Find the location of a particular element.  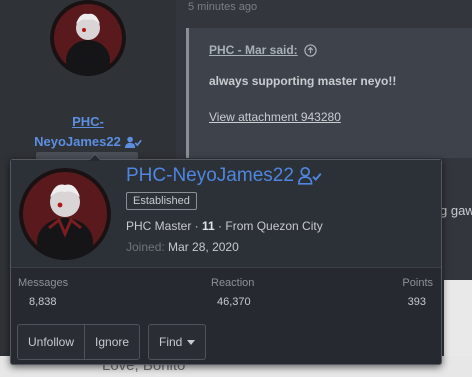

attachment-link: View attachment 943280 is located at coordinates (275, 117).